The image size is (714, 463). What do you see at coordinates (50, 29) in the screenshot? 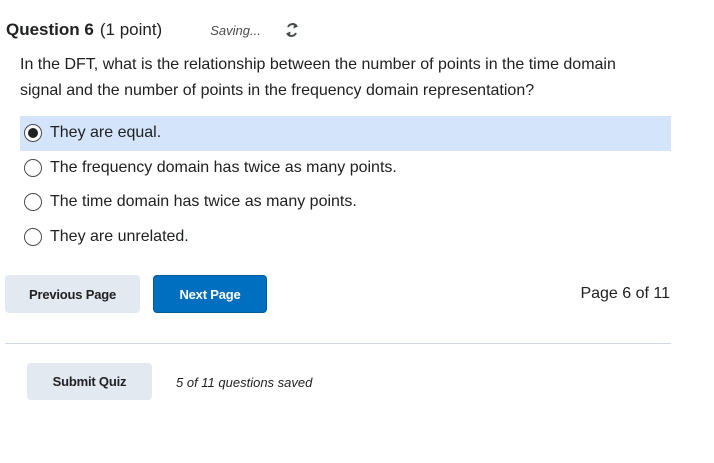
I see `question-title: Question 6` at bounding box center [50, 29].